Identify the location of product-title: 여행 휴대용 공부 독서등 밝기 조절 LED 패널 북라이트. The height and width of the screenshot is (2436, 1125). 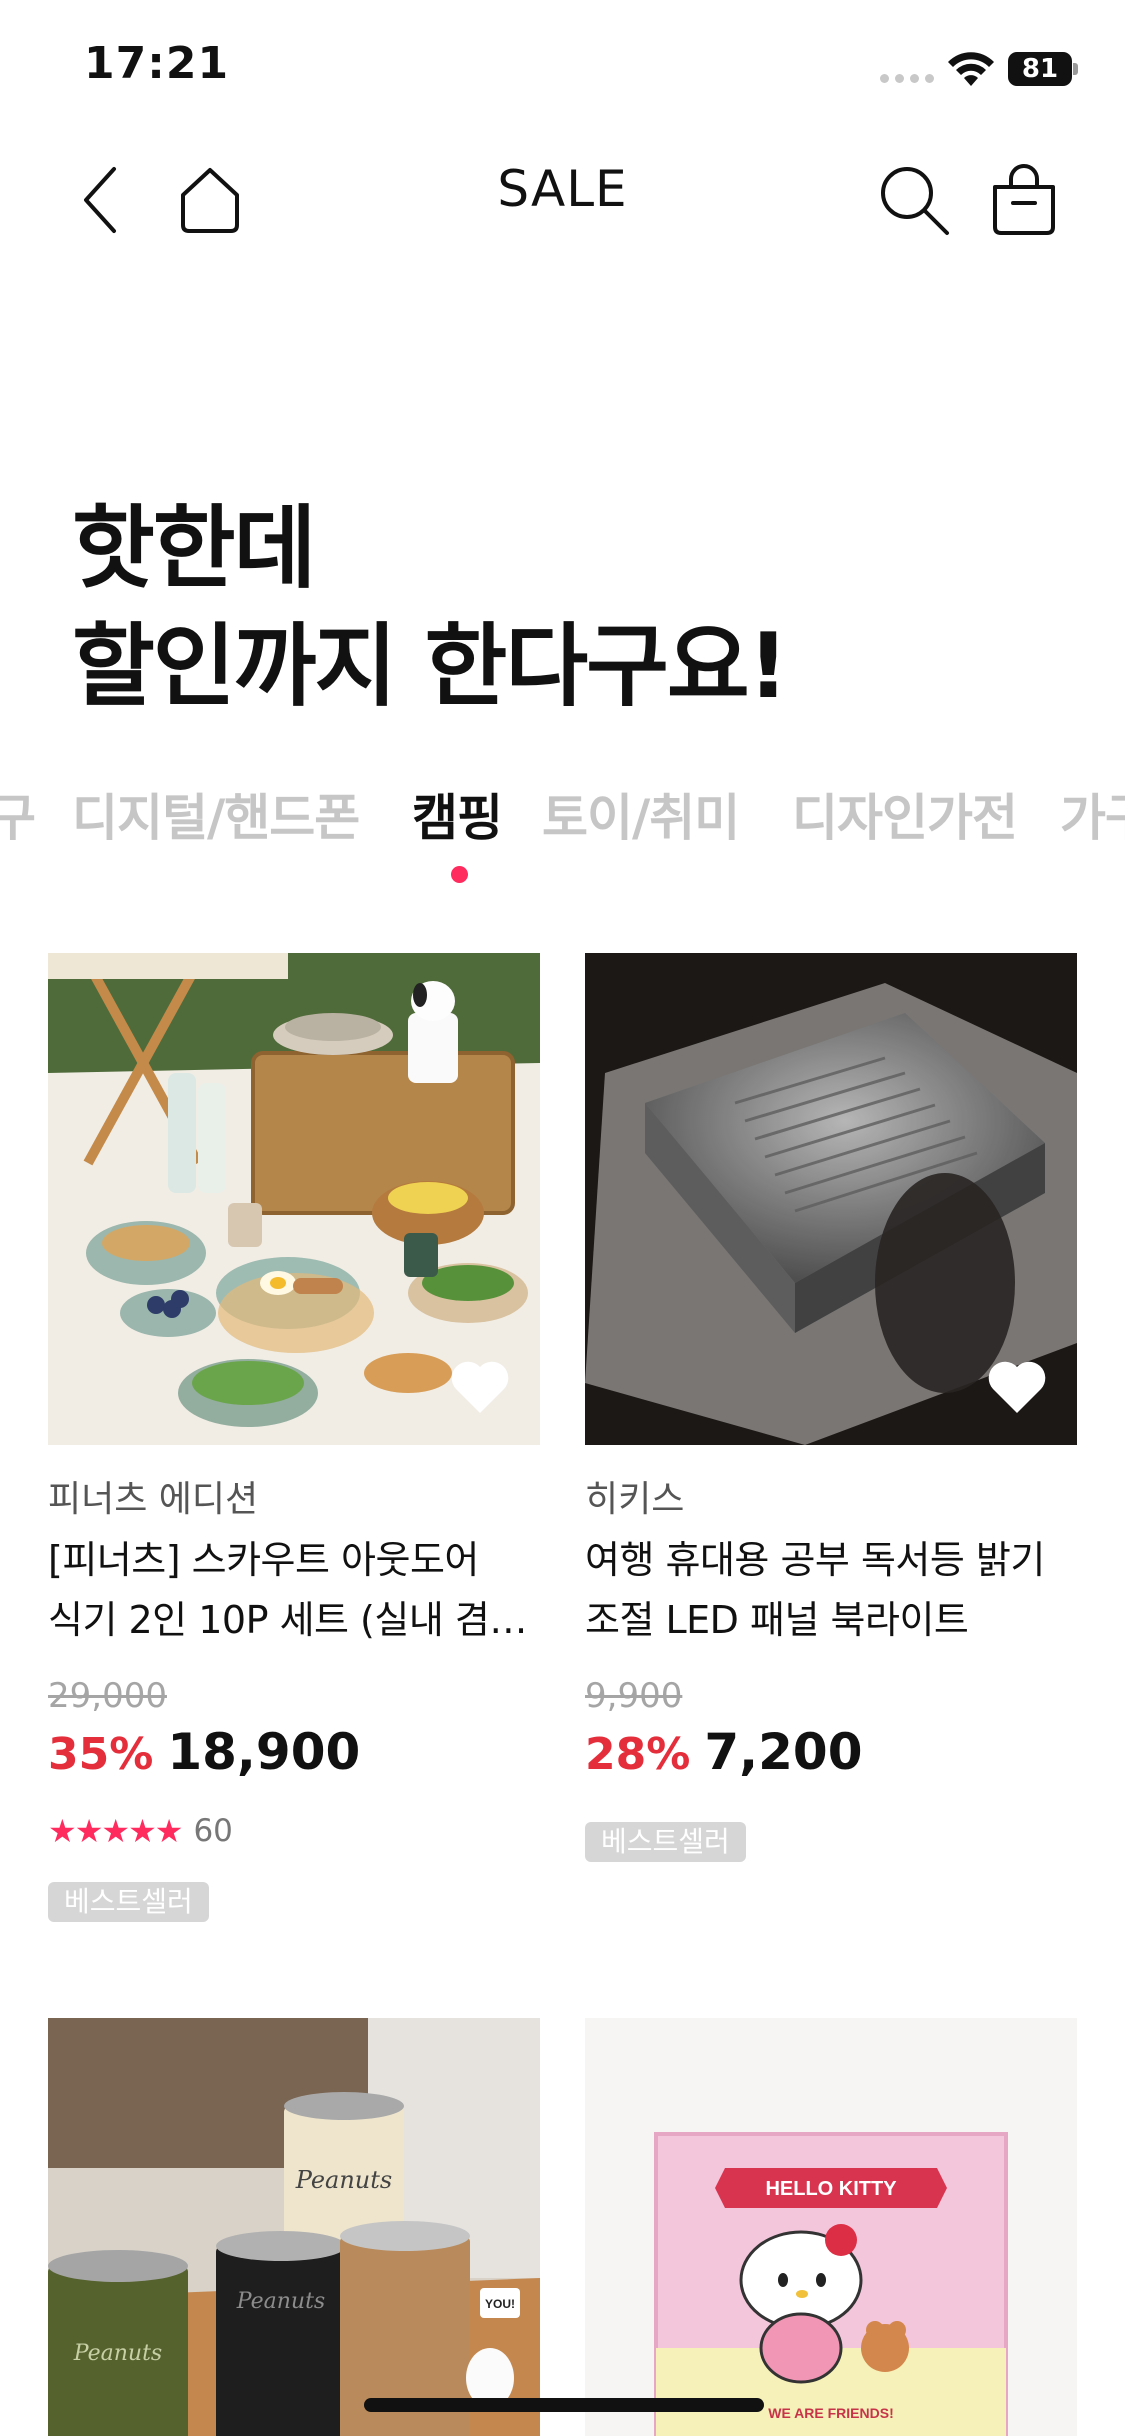
(831, 1590).